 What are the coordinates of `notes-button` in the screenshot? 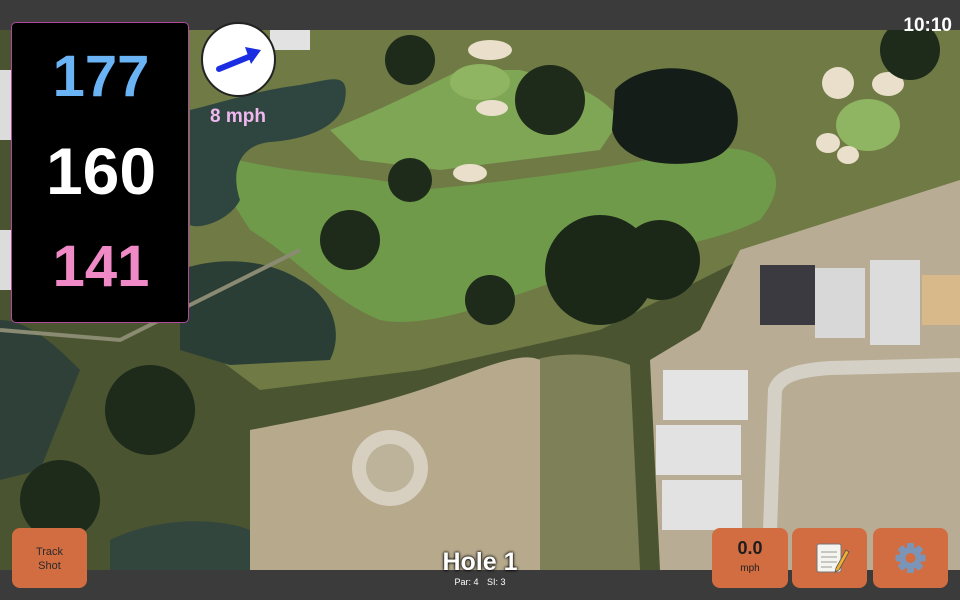 It's located at (829, 558).